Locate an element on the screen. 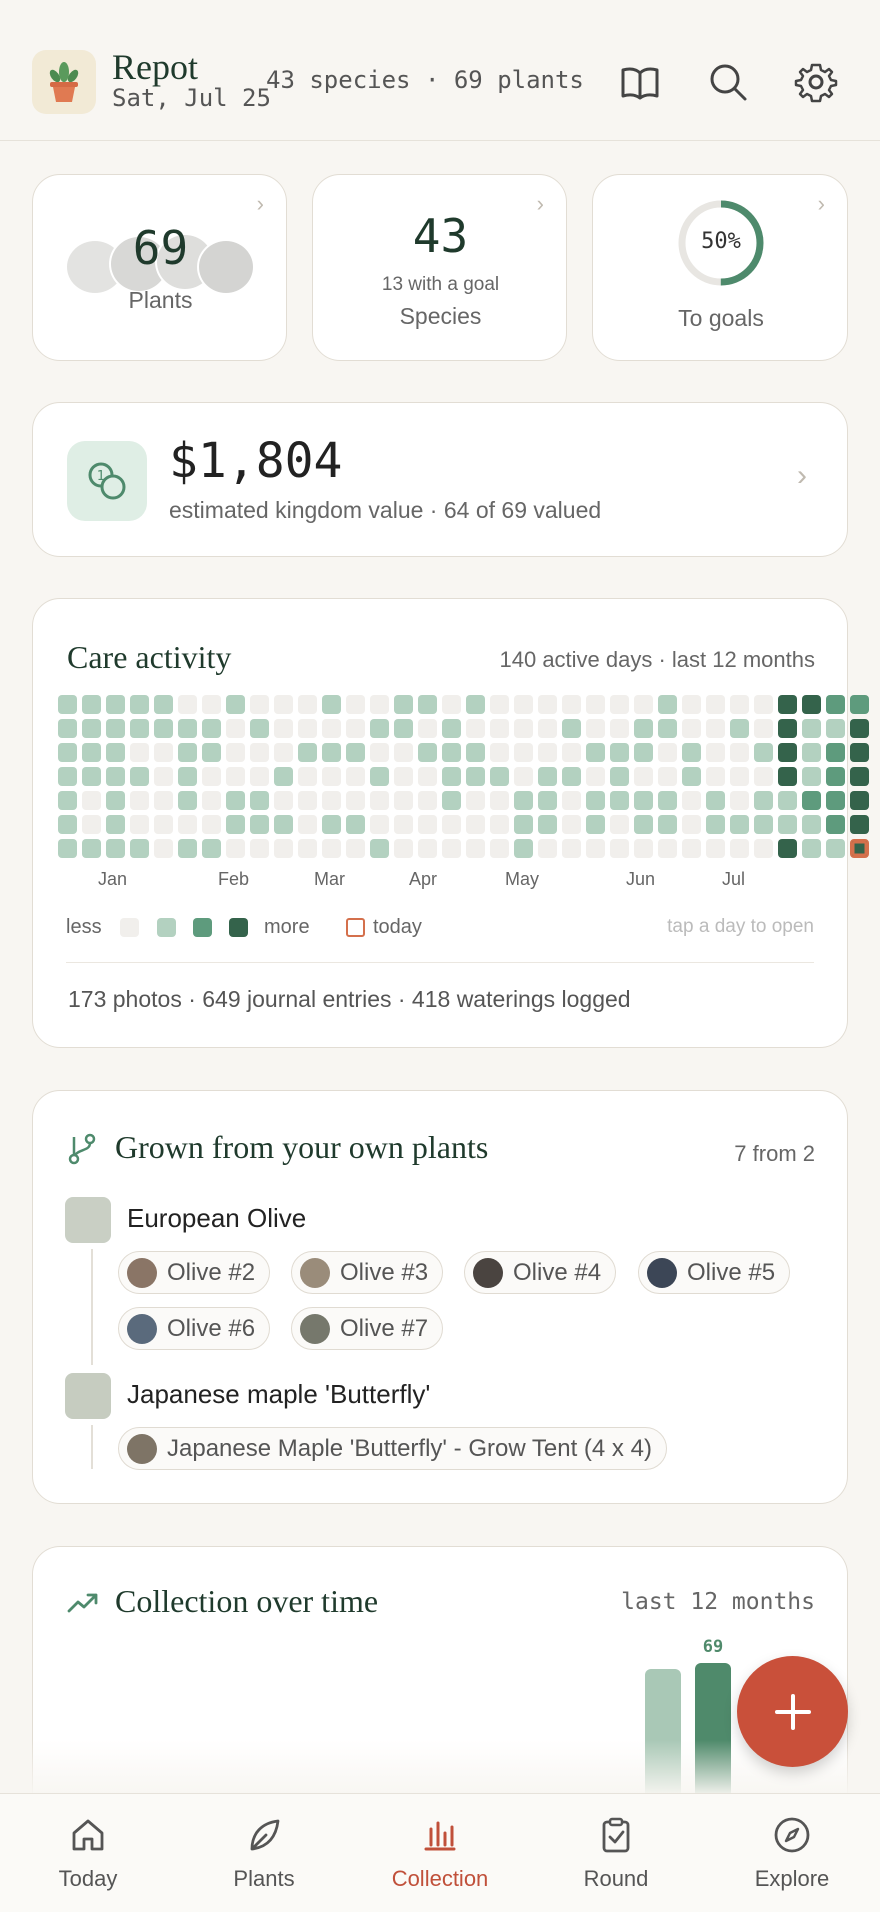 This screenshot has height=1912, width=880. nav-plants: Plants is located at coordinates (264, 1853).